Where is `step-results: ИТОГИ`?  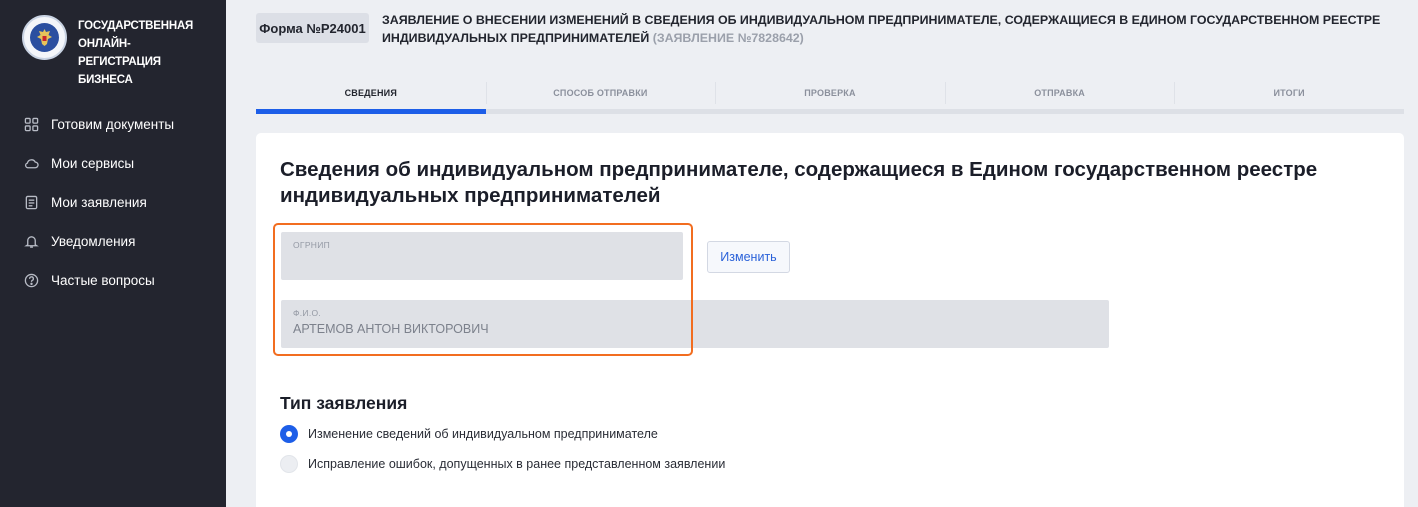 step-results: ИТОГИ is located at coordinates (1289, 98).